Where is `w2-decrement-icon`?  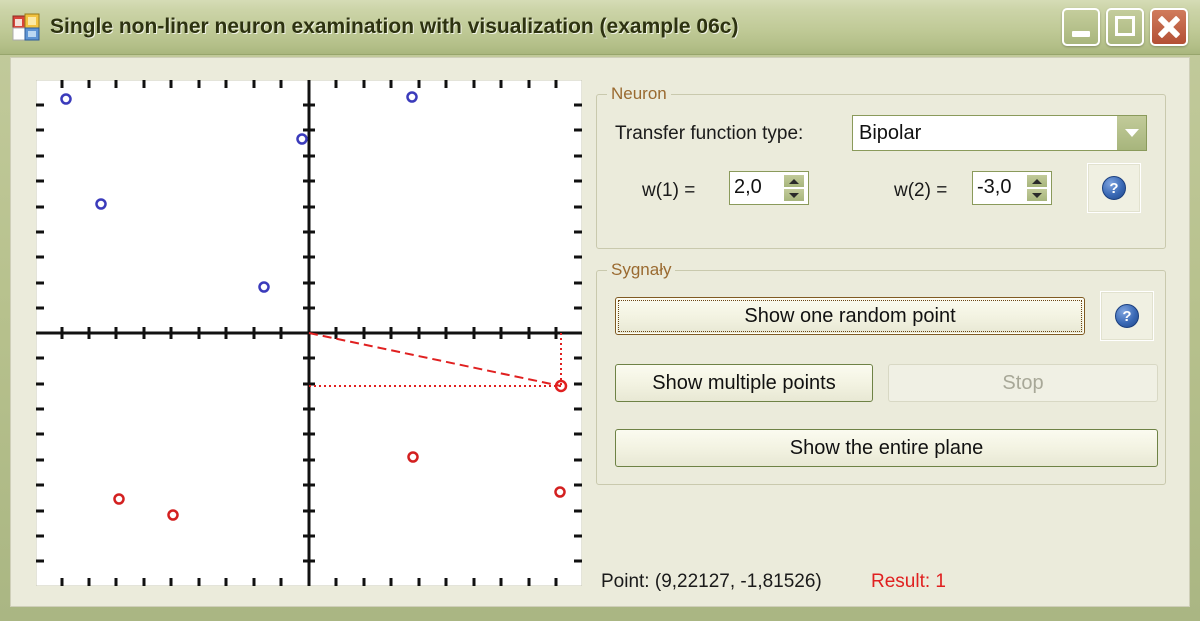 w2-decrement-icon is located at coordinates (1037, 195).